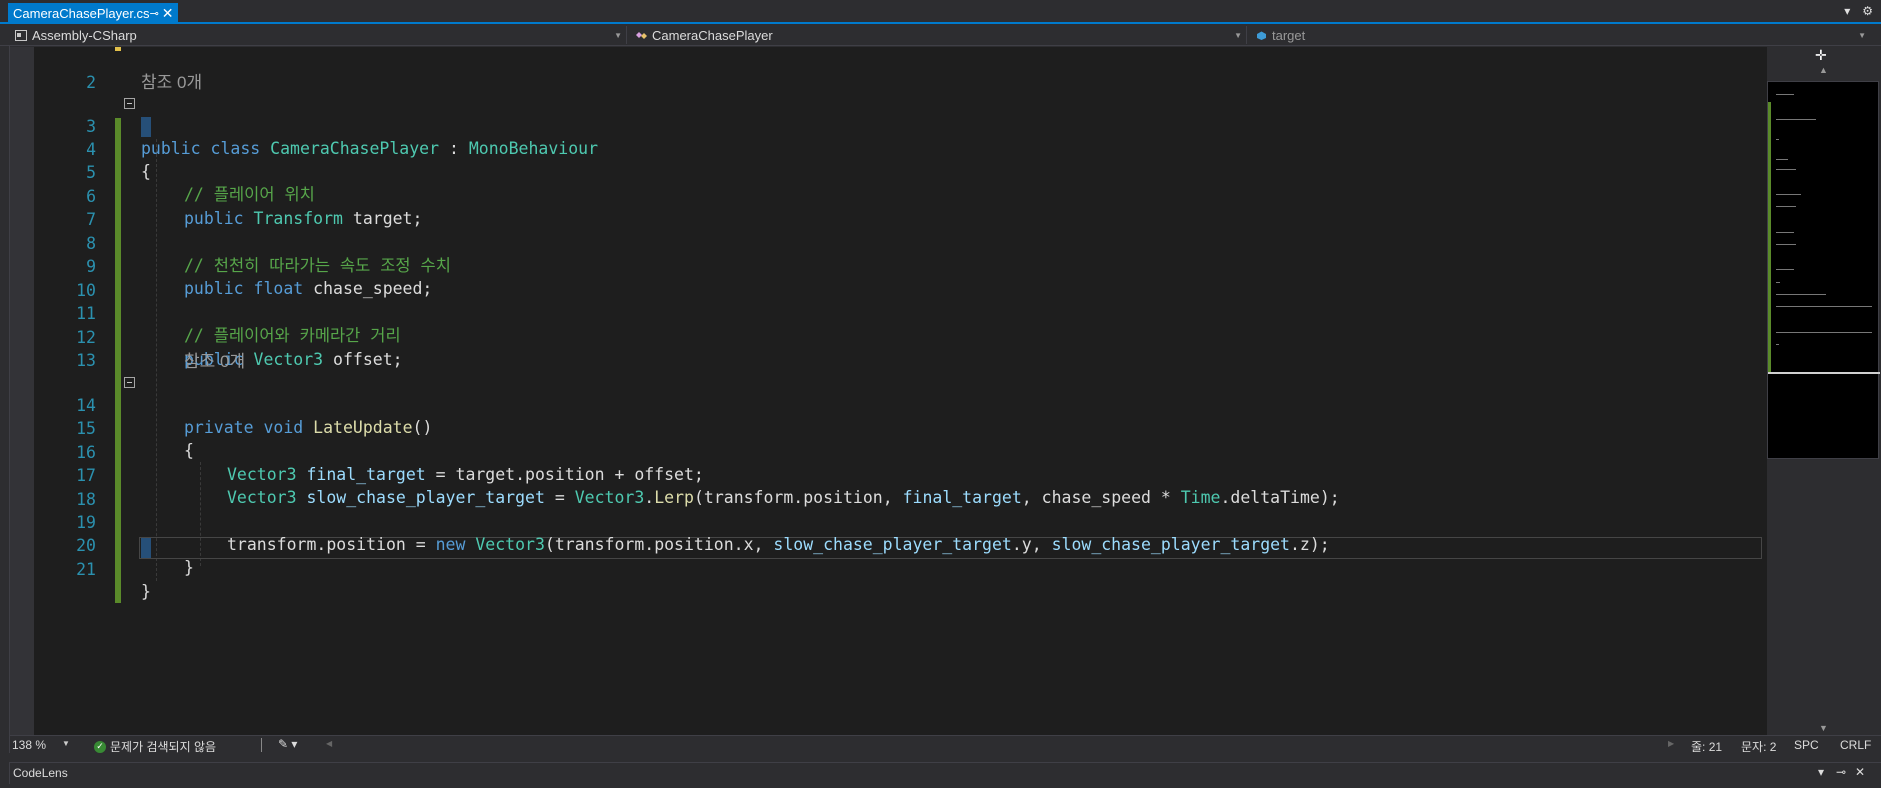 The image size is (1881, 788). I want to click on tab-camerachaseplayer: CameraChasePlayer.cs ⊸ ✕, so click(93, 13).